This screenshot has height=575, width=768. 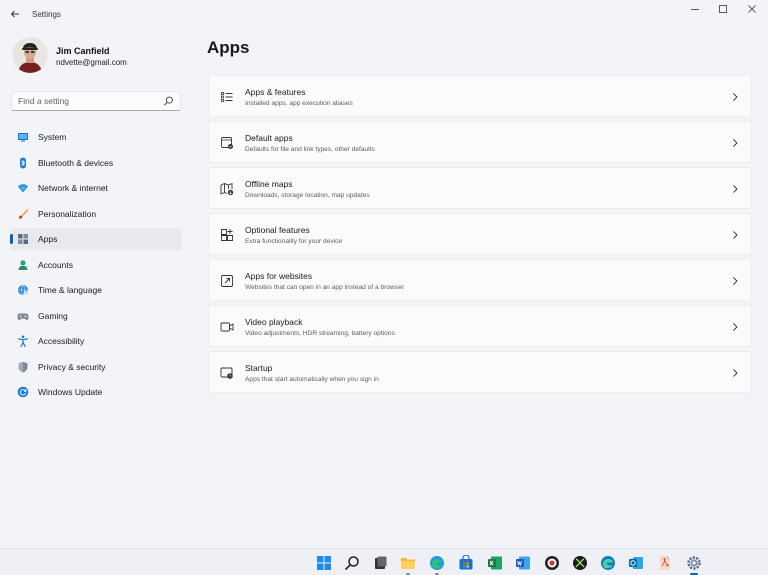 What do you see at coordinates (227, 97) in the screenshot?
I see `list-icon` at bounding box center [227, 97].